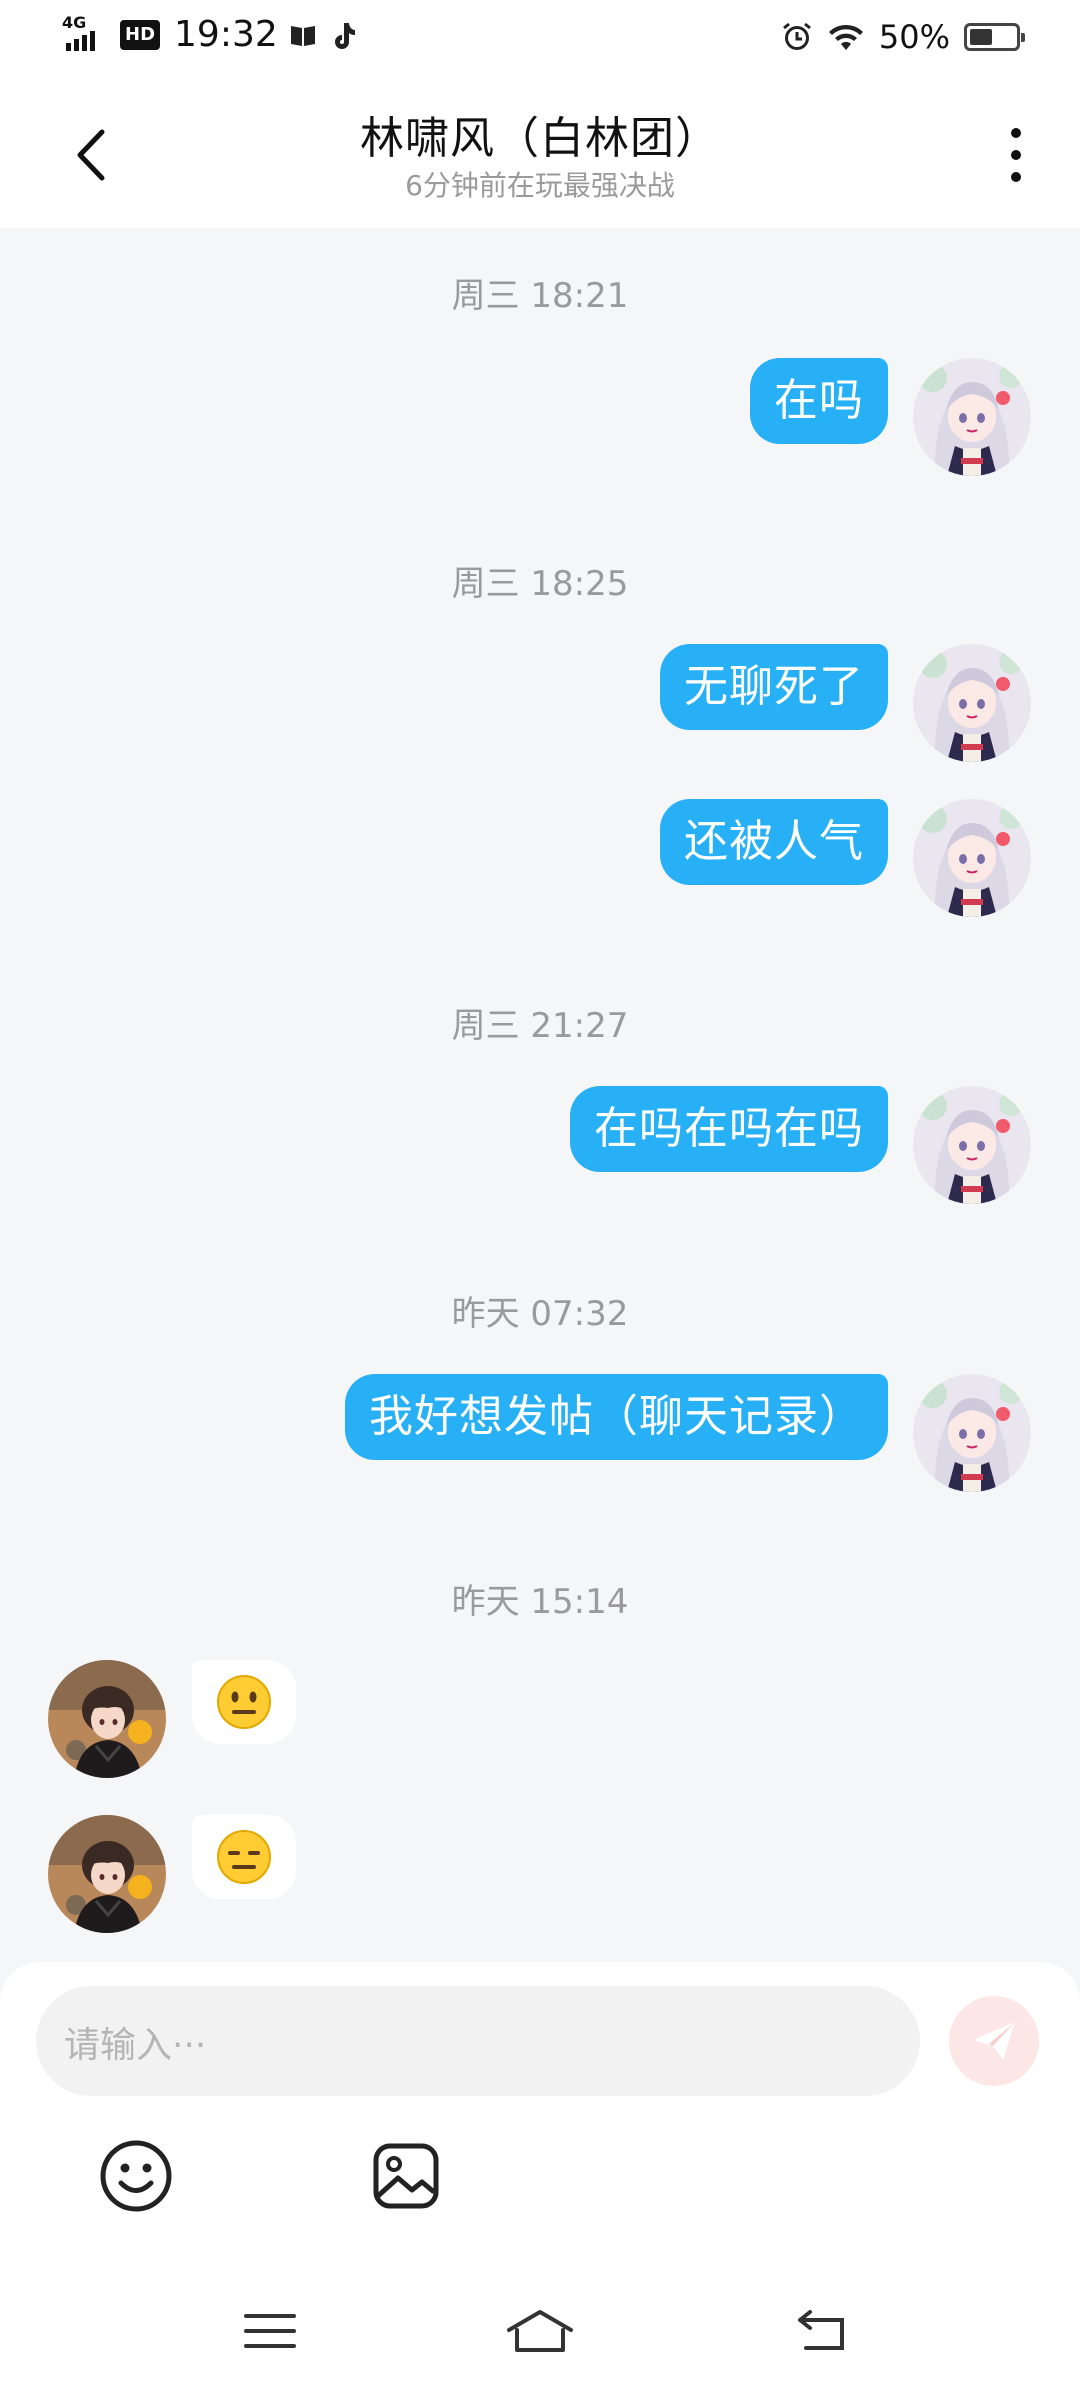  What do you see at coordinates (914, 37) in the screenshot?
I see `battery-percent: 50%` at bounding box center [914, 37].